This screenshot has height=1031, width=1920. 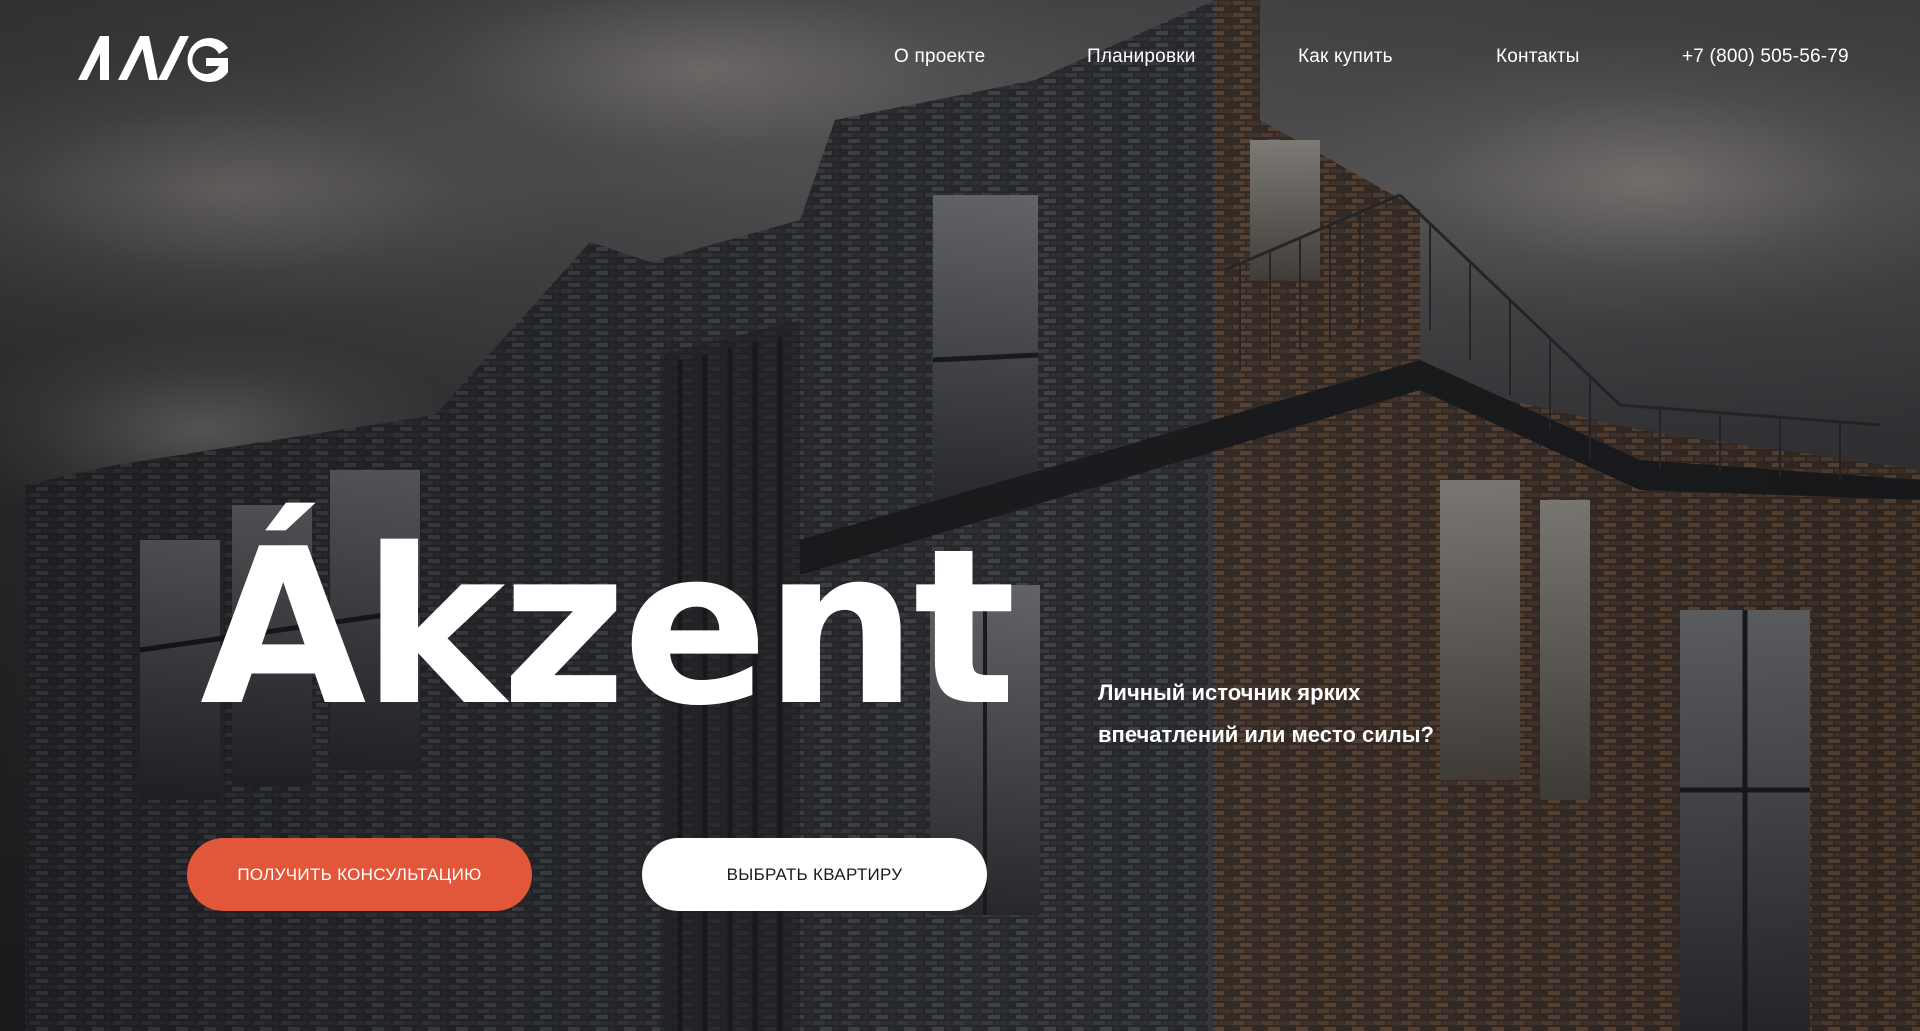 I want to click on choose-apartment-button: Выбрать квартиру, so click(x=814, y=874).